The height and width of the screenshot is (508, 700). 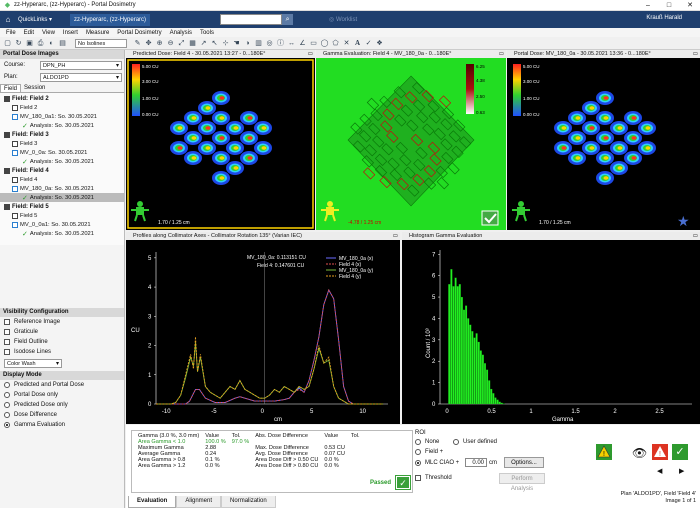 What do you see at coordinates (81, 77) in the screenshot?
I see `plan-select: ALDO1PD` at bounding box center [81, 77].